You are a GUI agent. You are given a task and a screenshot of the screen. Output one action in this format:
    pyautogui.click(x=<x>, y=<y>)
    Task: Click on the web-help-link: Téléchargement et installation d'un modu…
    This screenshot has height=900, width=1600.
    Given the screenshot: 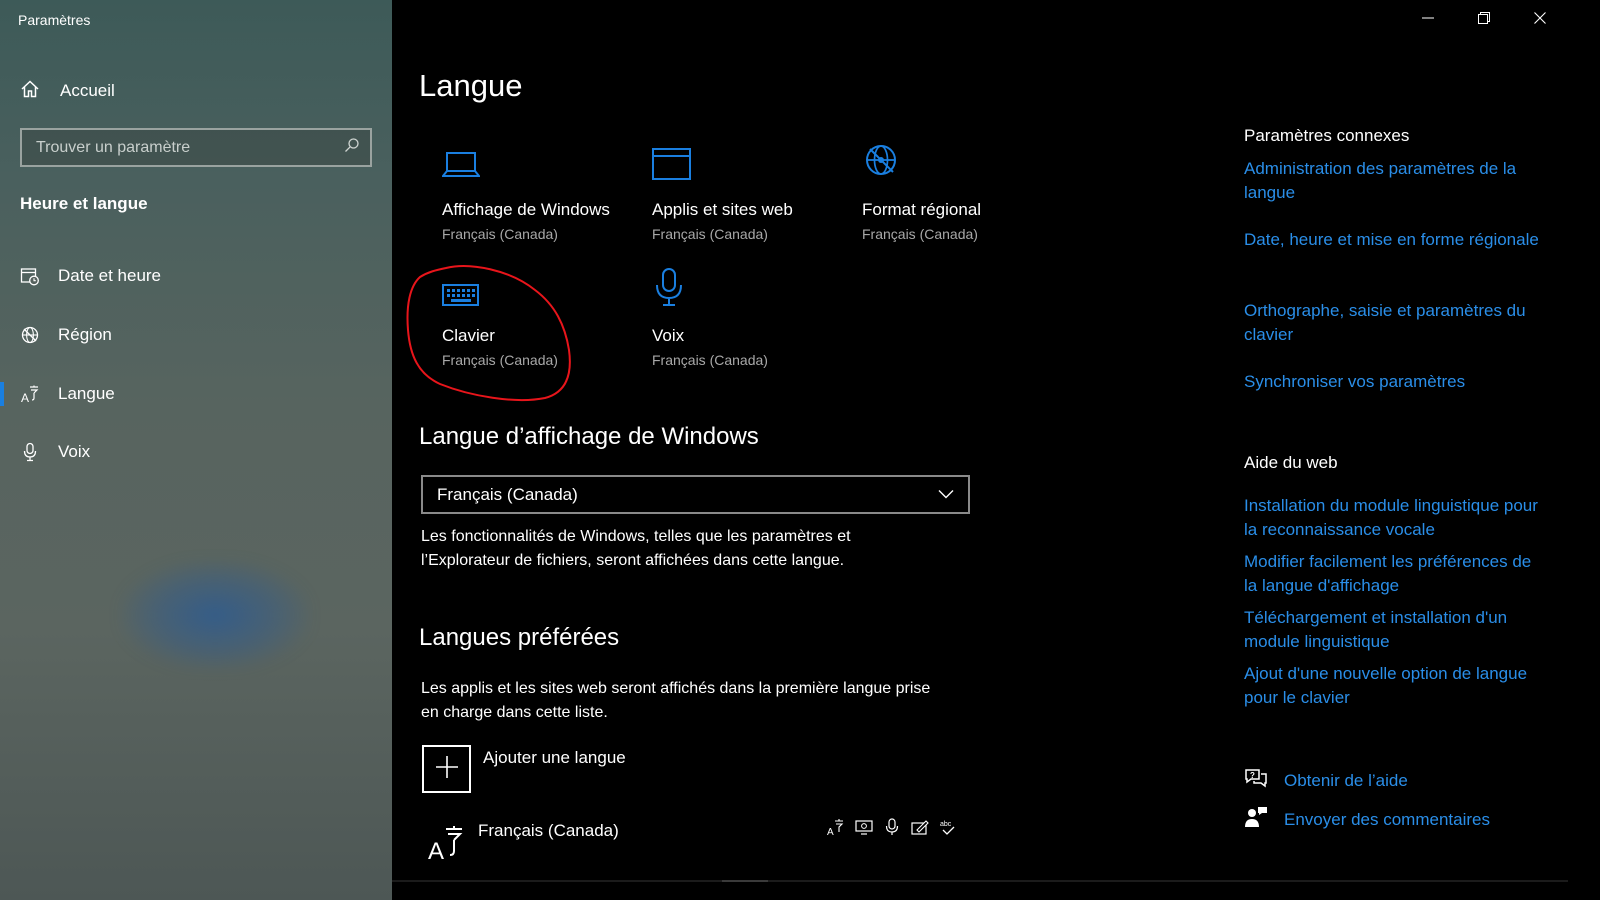 What is the action you would take?
    pyautogui.click(x=1394, y=630)
    